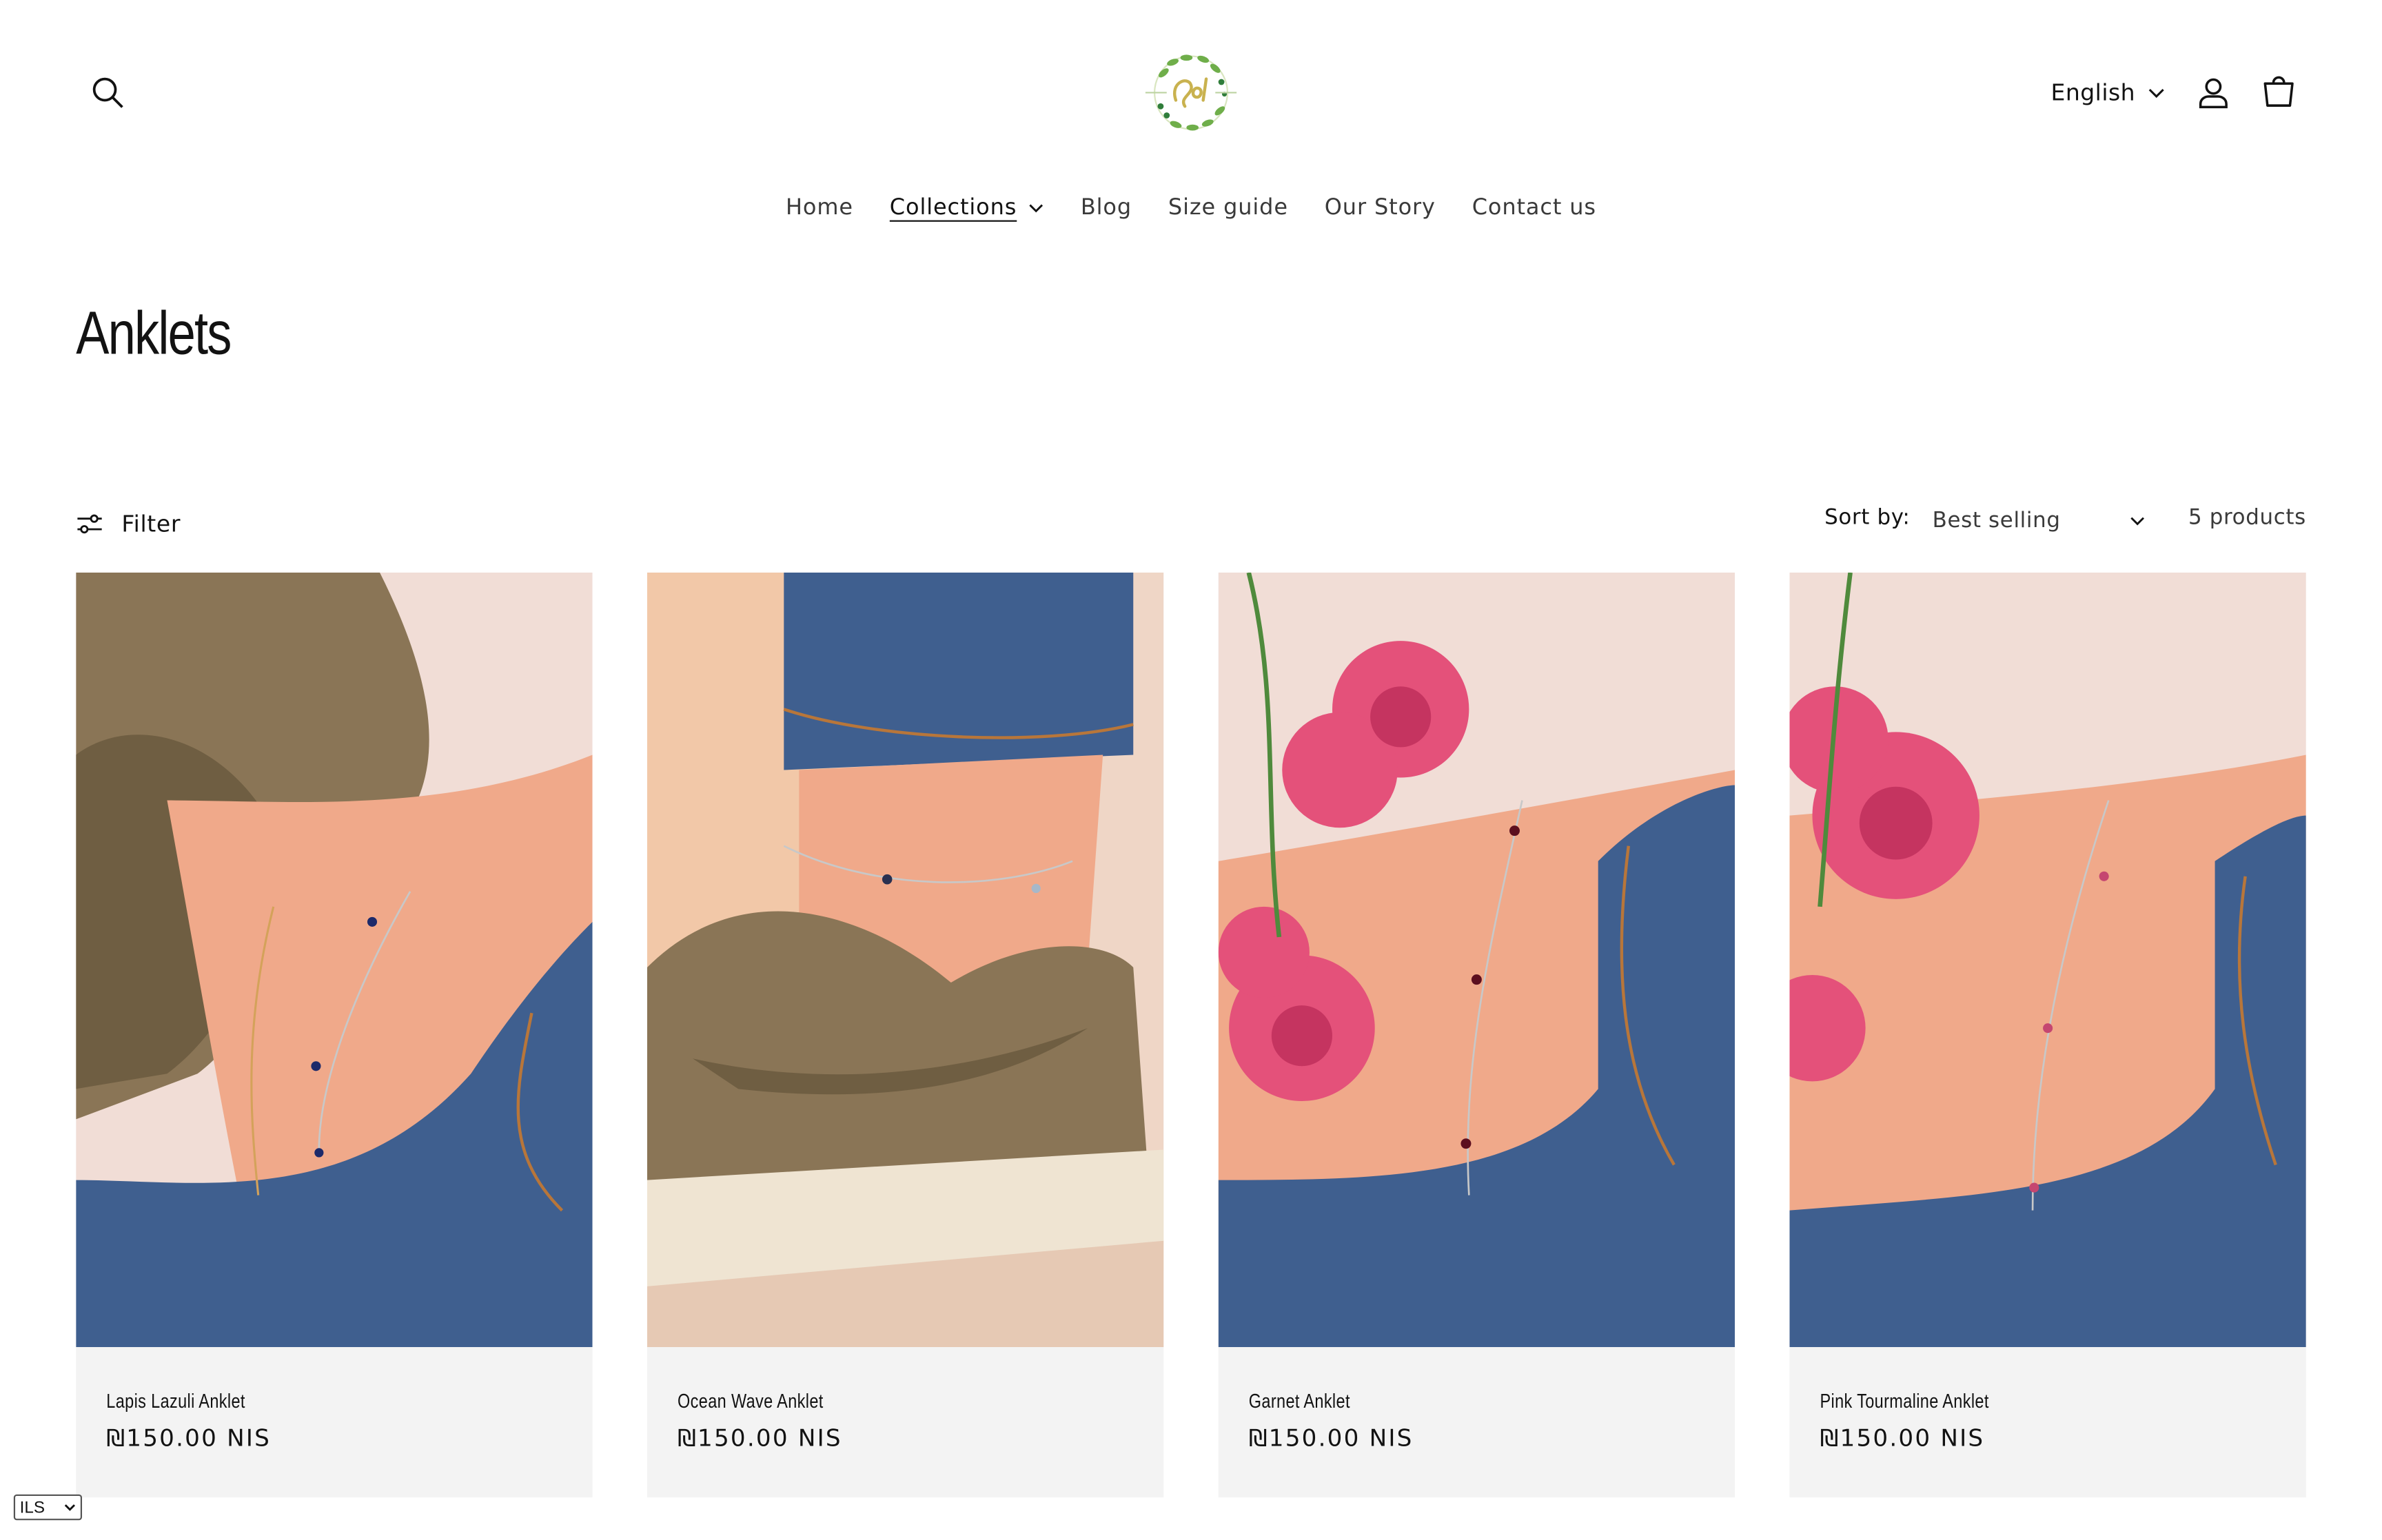 The width and height of the screenshot is (2382, 1540). What do you see at coordinates (953, 208) in the screenshot?
I see `nav-item-label: Collections` at bounding box center [953, 208].